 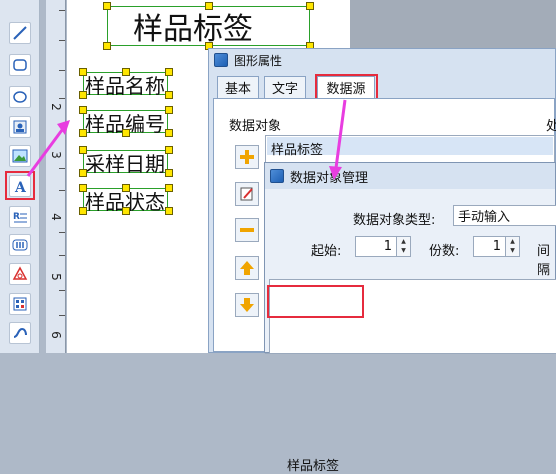 I want to click on count-spinner: 1 ▲ ▼, so click(x=496, y=246).